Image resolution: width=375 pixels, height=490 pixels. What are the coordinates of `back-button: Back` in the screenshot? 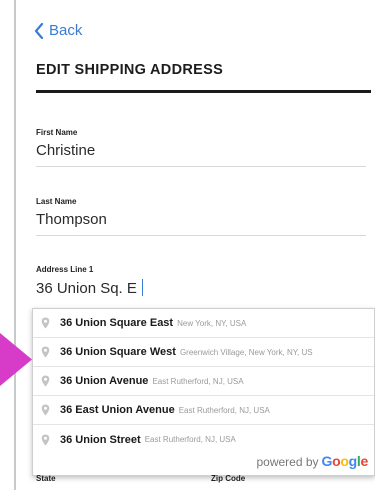 It's located at (58, 30).